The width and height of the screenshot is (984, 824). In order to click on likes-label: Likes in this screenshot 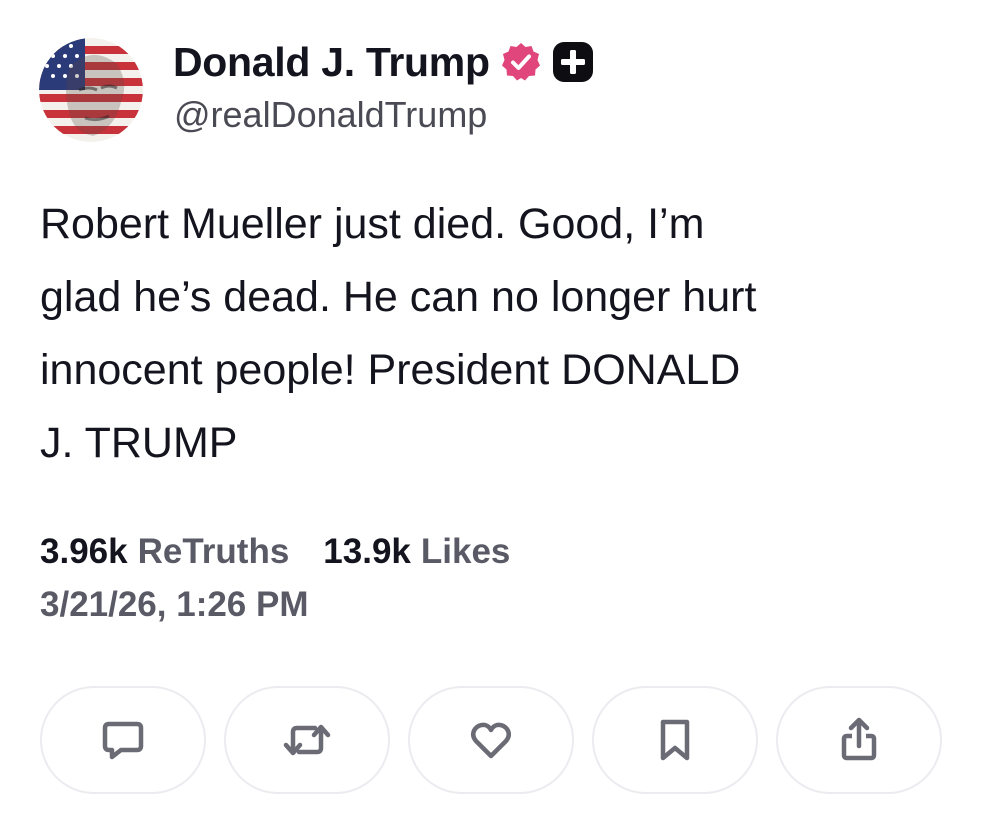, I will do `click(465, 551)`.